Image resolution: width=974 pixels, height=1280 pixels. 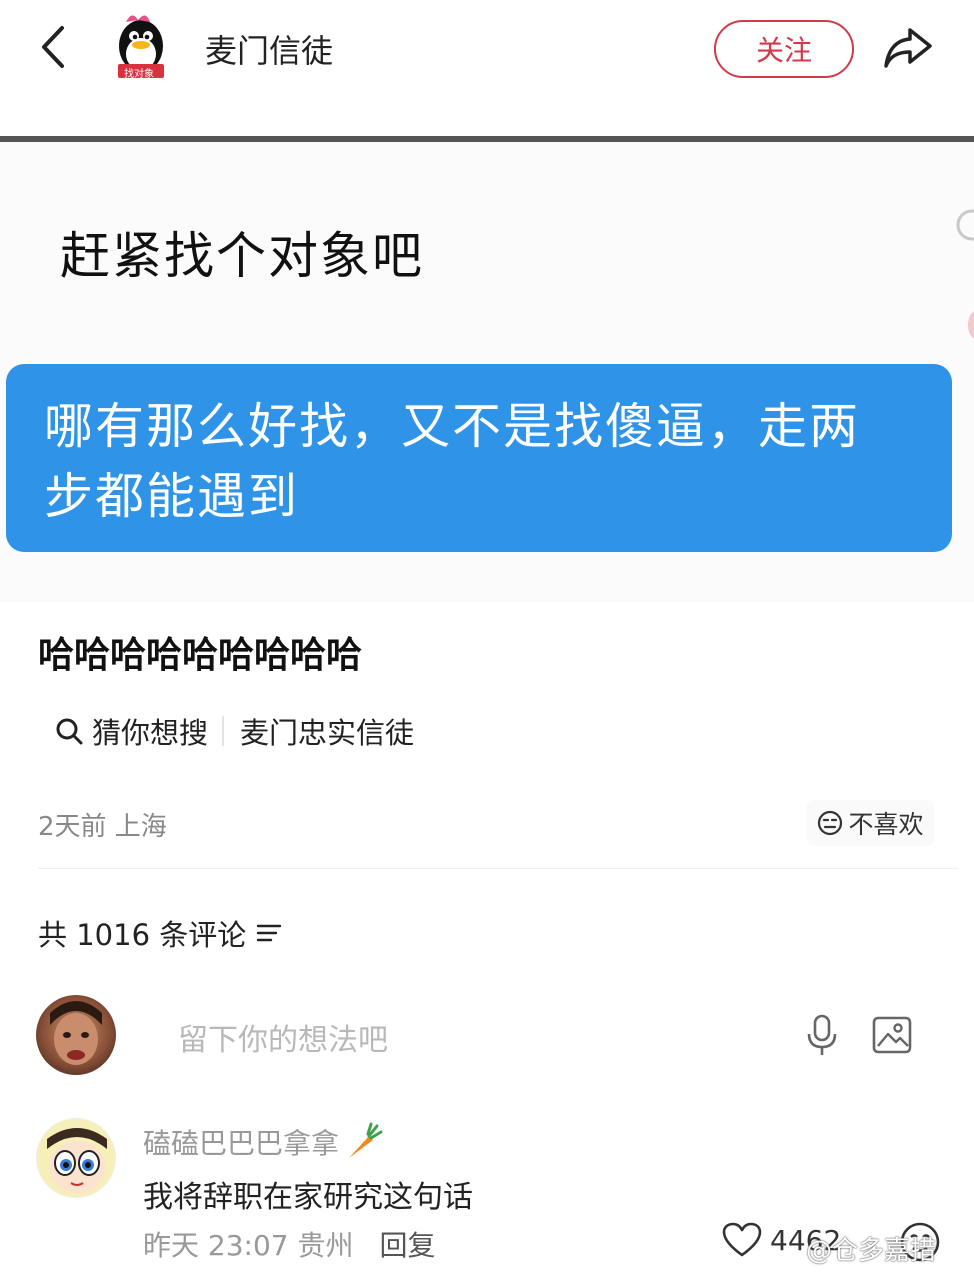 What do you see at coordinates (498, 868) in the screenshot?
I see `section-divider` at bounding box center [498, 868].